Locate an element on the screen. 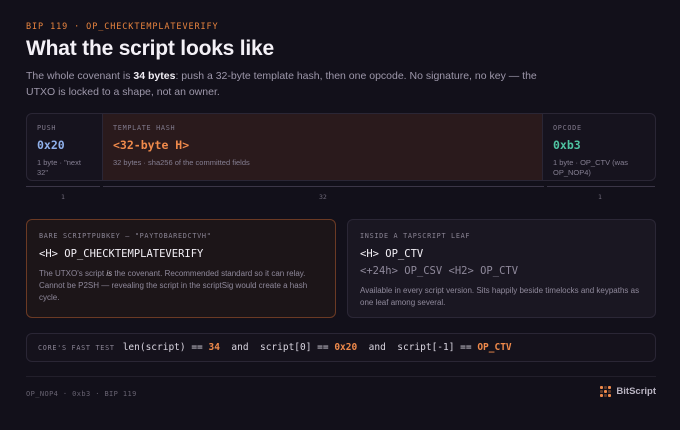 This screenshot has width=680, height=430. brand-name: BitScript is located at coordinates (636, 391).